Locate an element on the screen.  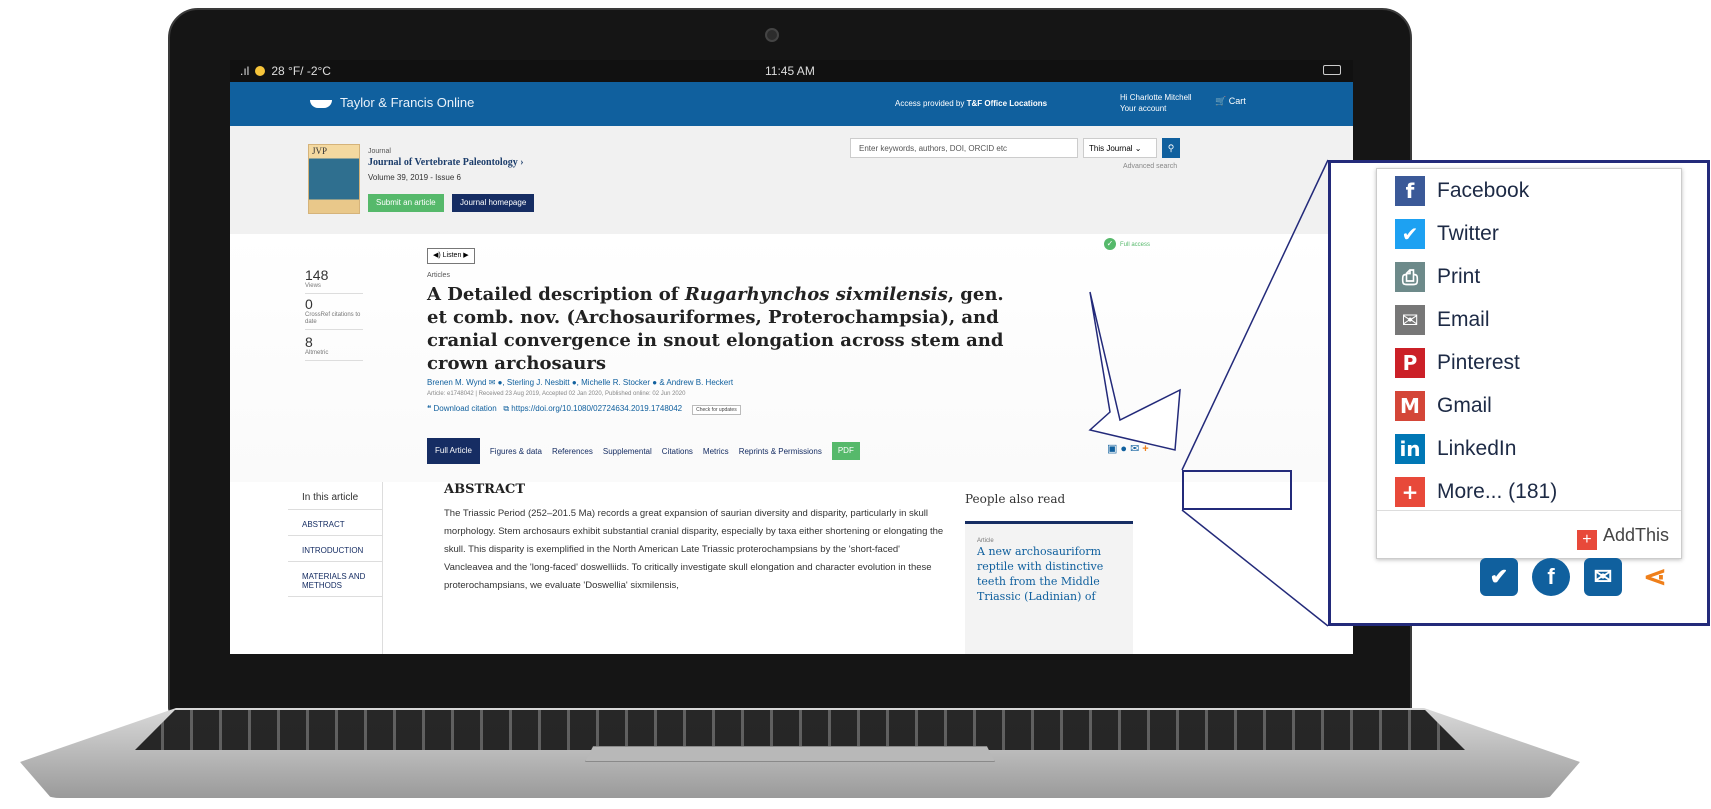
addthis-icon: + is located at coordinates (1586, 540).